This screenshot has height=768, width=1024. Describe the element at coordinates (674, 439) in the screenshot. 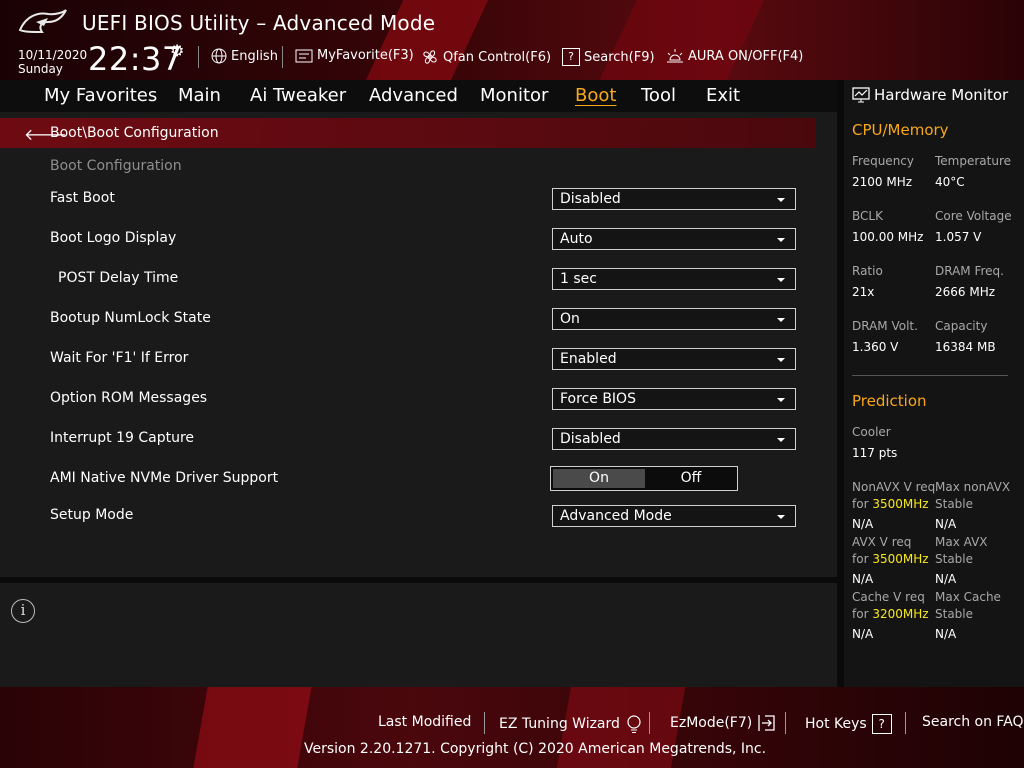

I see `interrupt-19-dropdown: Disabled` at that location.